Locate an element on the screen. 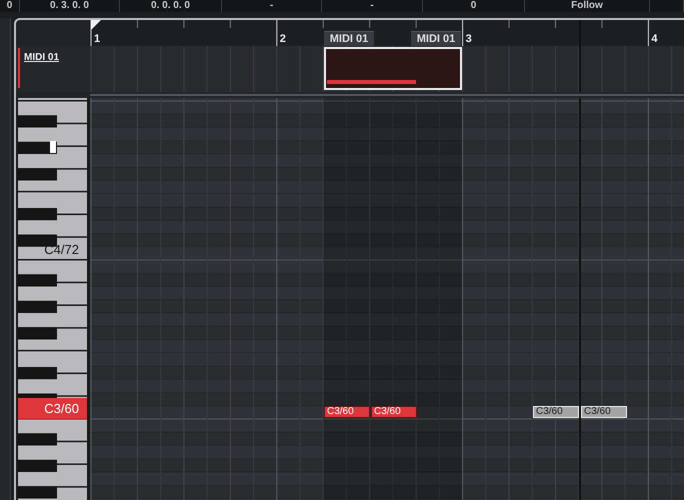 The image size is (684, 500). bar-number: 1 is located at coordinates (97, 39).